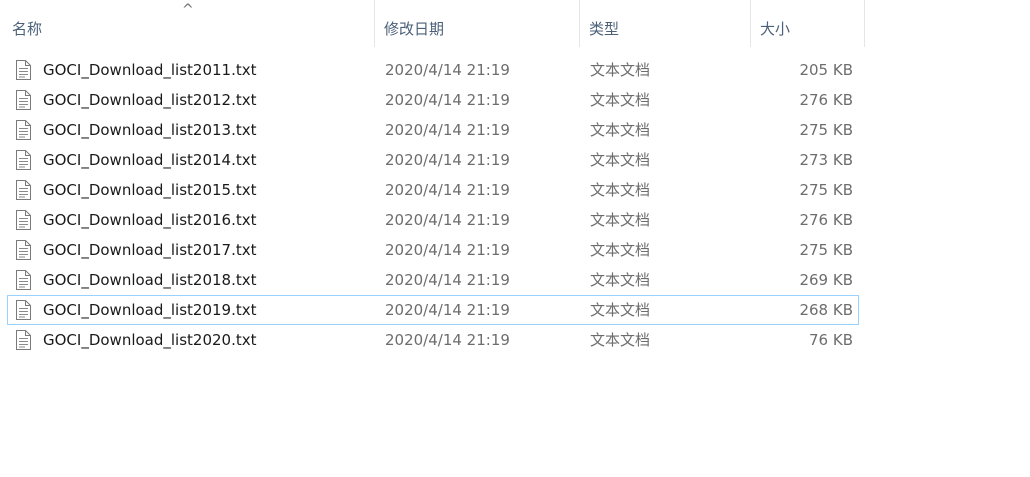  I want to click on column-header-date-label: 修改日期, so click(414, 29).